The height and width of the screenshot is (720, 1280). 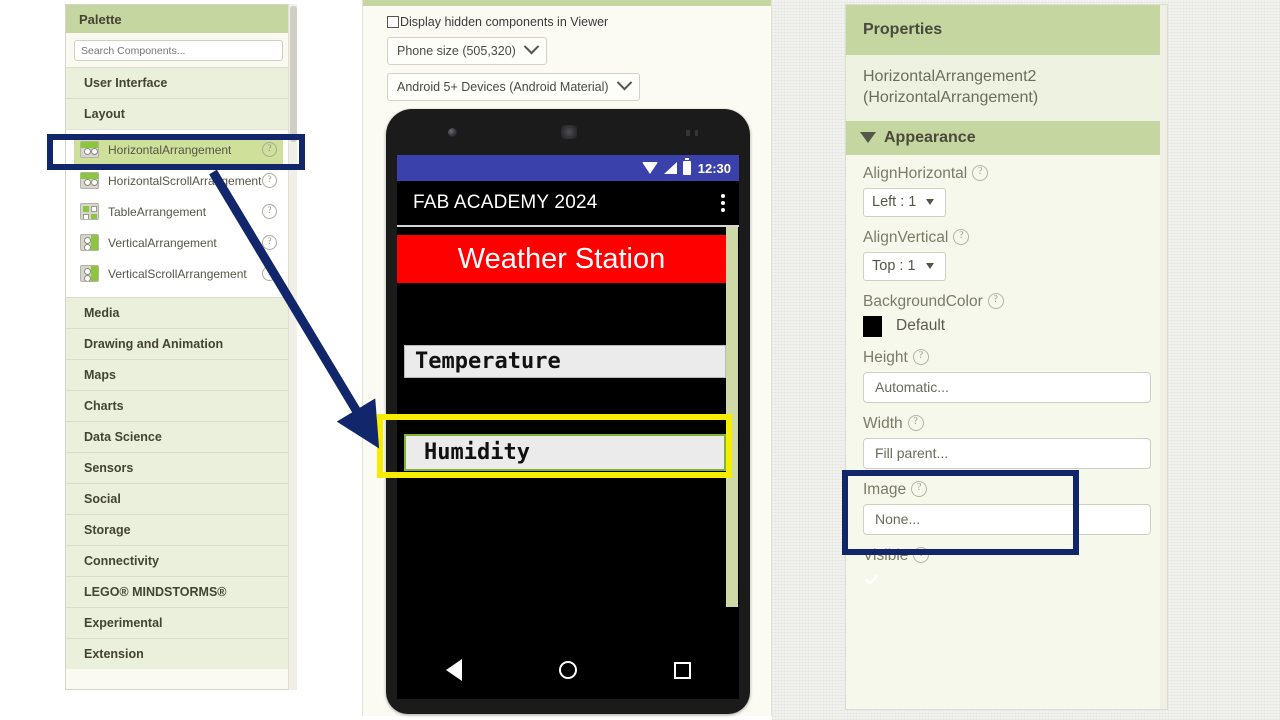 I want to click on palette-search-zone, so click(x=178, y=50).